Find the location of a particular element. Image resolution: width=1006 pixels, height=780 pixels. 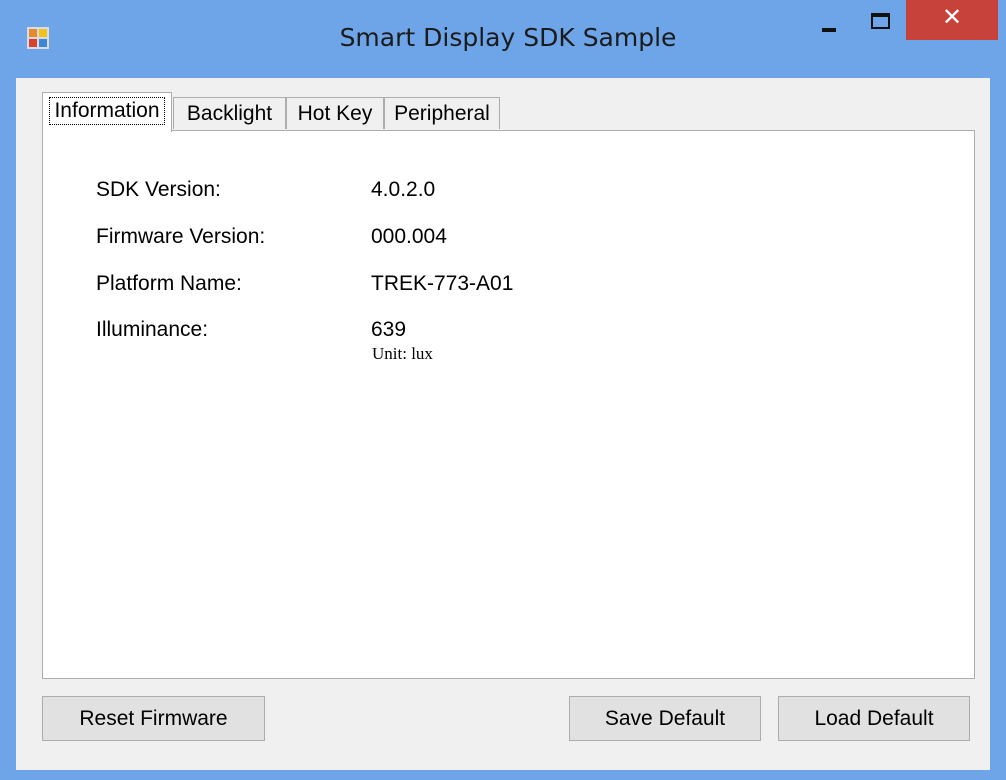

title-bar: Smart Display SDK Sample ✕ is located at coordinates (503, 39).